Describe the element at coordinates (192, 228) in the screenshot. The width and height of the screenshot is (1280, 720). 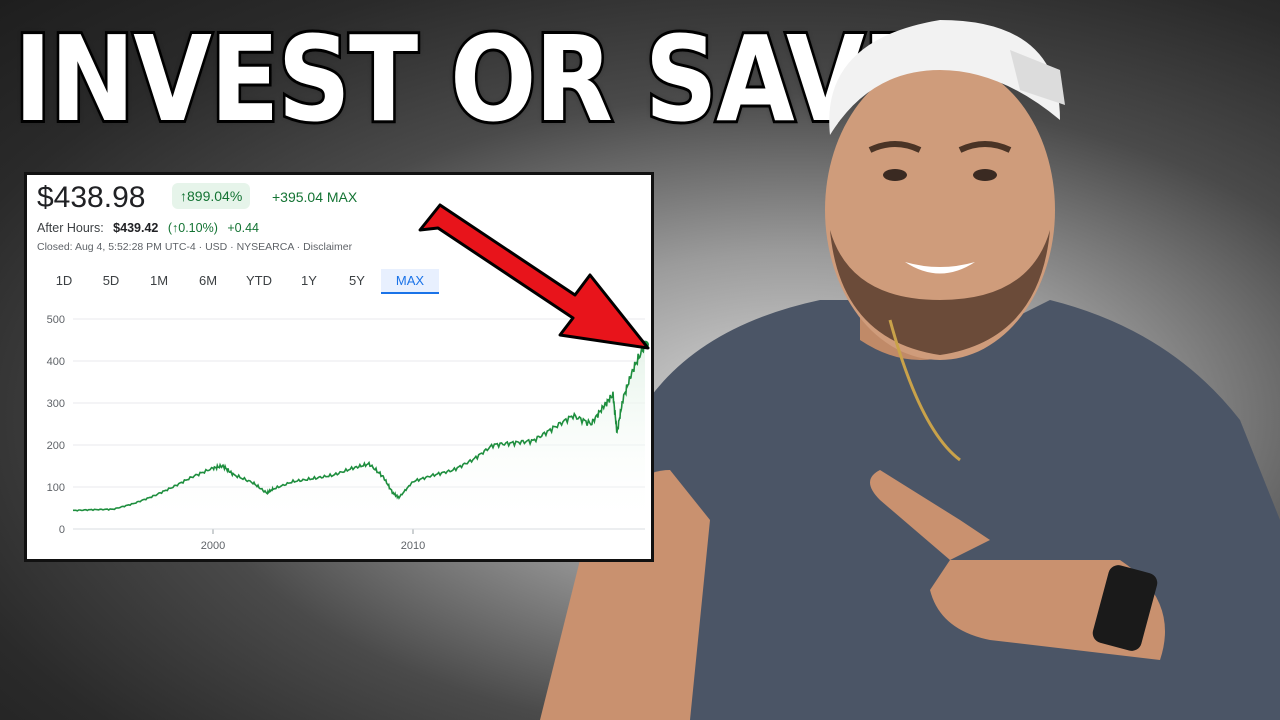
I see `after-hours-percent: (↑0.10%)` at that location.